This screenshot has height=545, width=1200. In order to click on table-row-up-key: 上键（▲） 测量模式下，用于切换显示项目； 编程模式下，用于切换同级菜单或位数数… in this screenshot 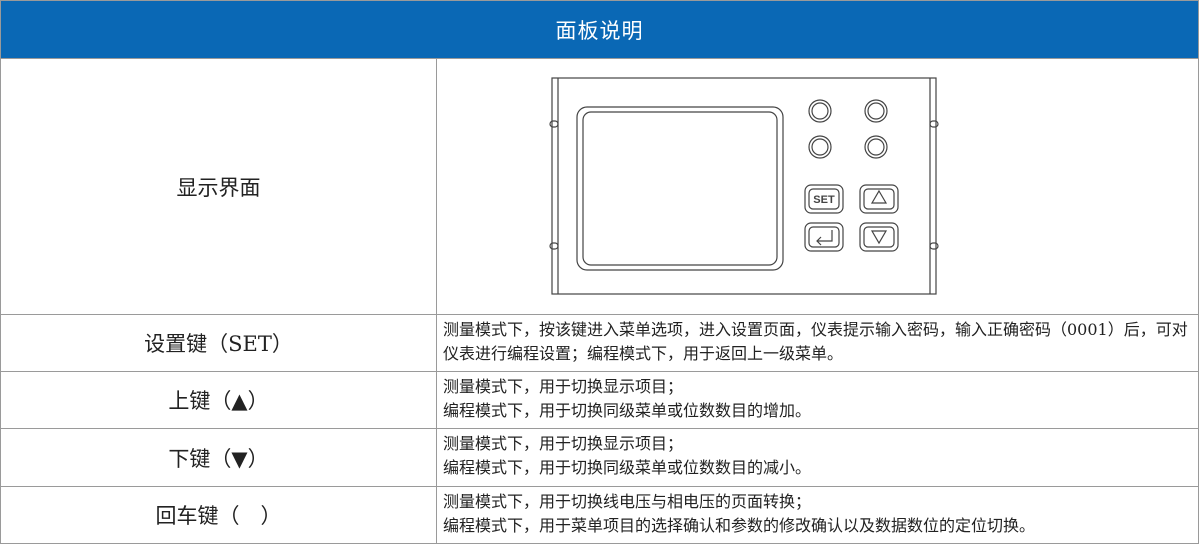, I will do `click(599, 399)`.